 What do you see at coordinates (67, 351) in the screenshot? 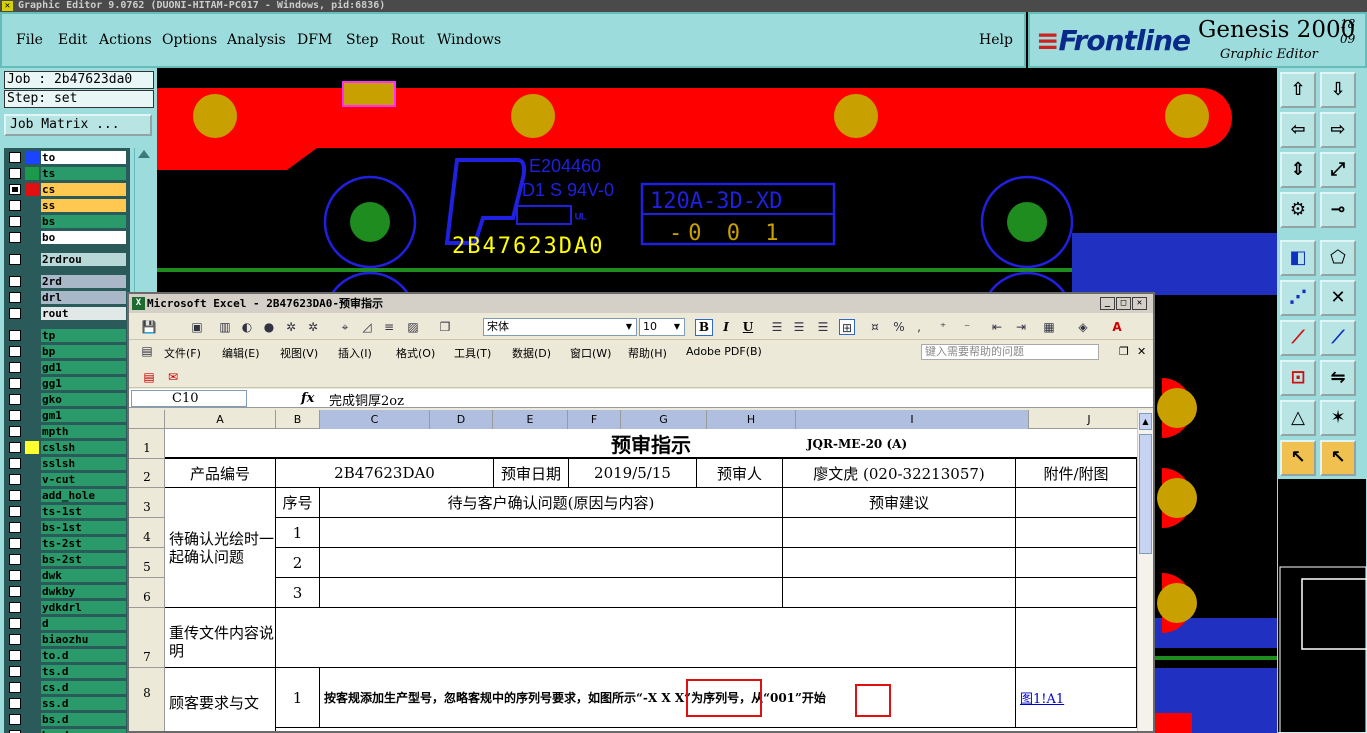
I see `layer-row-bp: bp` at bounding box center [67, 351].